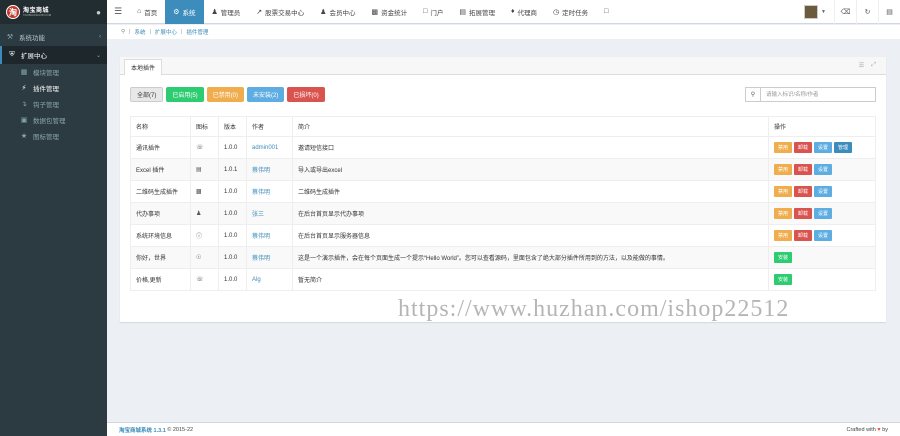  I want to click on nav-tag: □, so click(607, 12).